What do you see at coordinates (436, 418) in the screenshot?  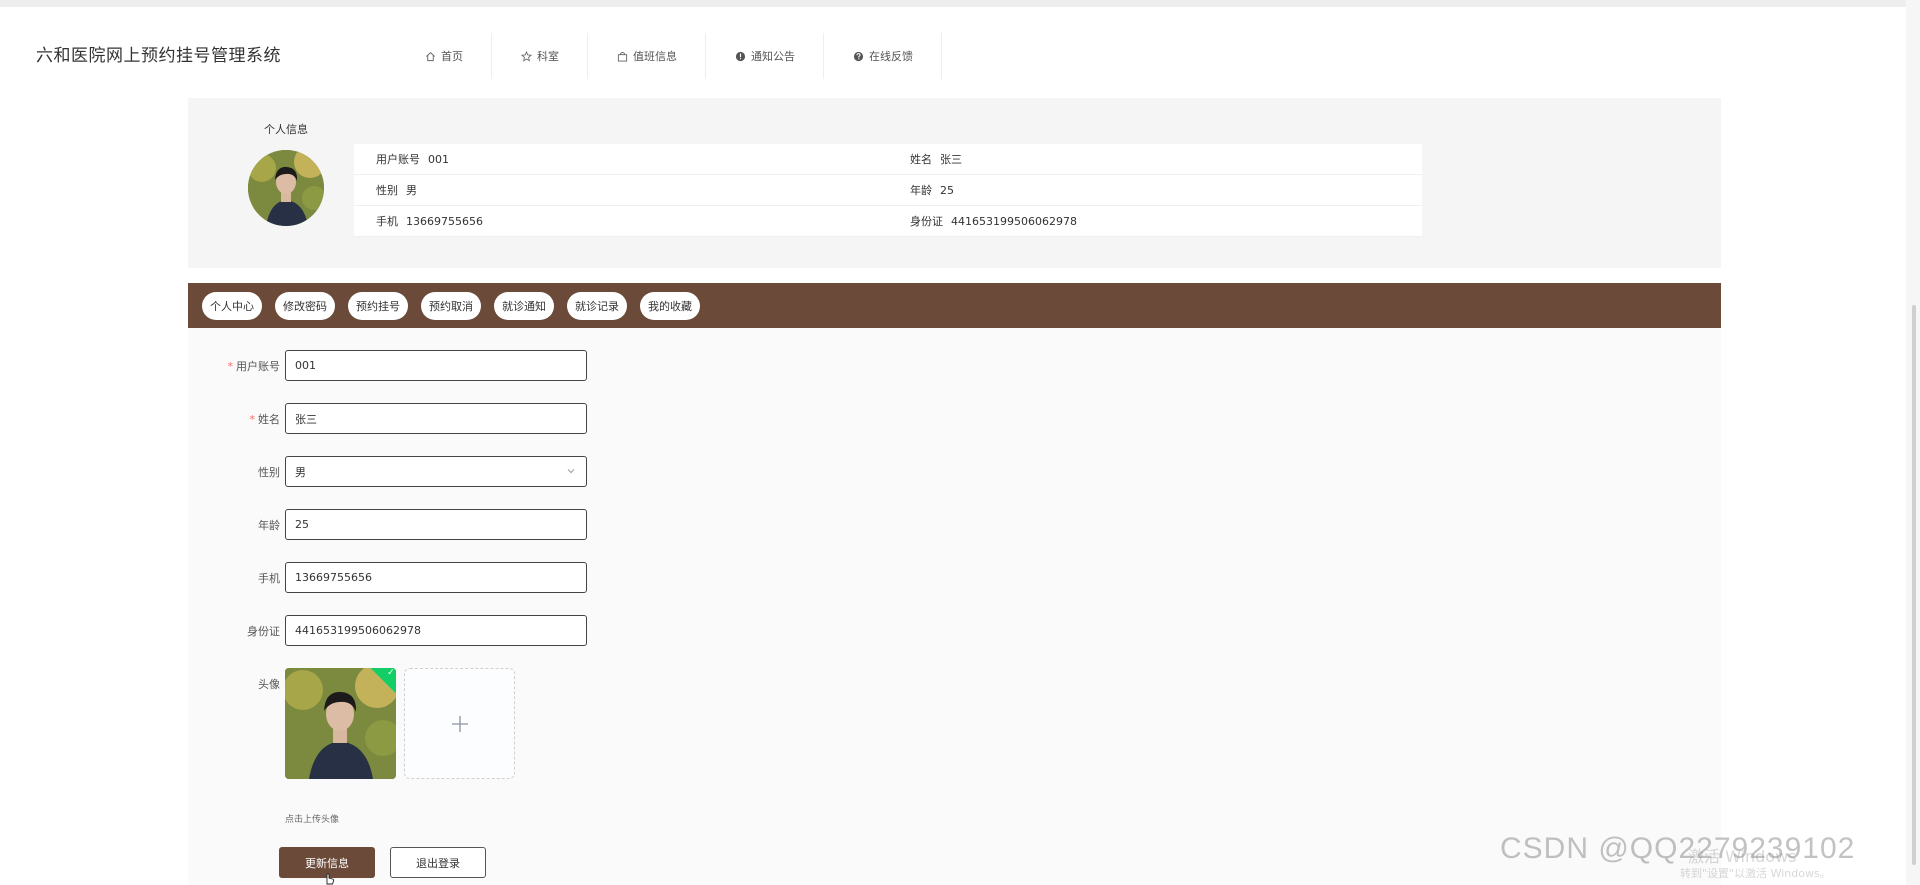 I see `name-input` at bounding box center [436, 418].